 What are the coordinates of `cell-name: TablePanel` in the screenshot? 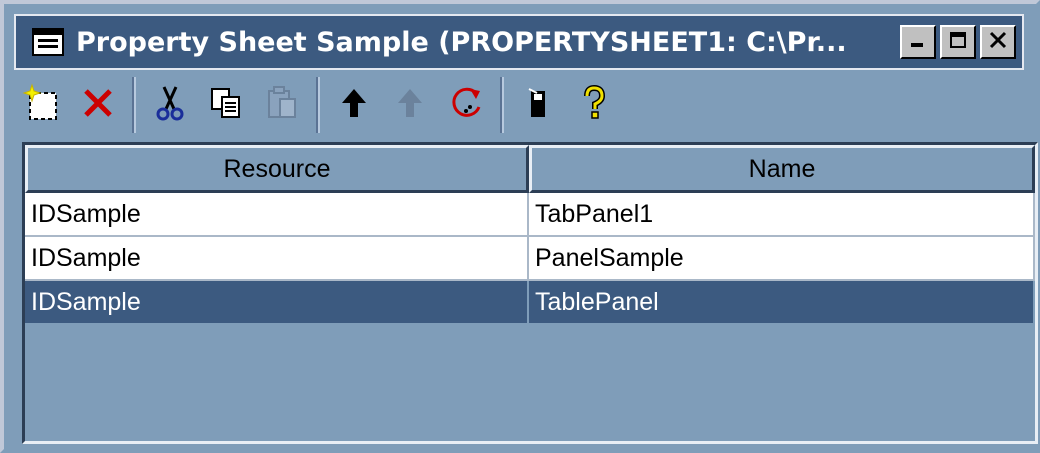 It's located at (782, 303).